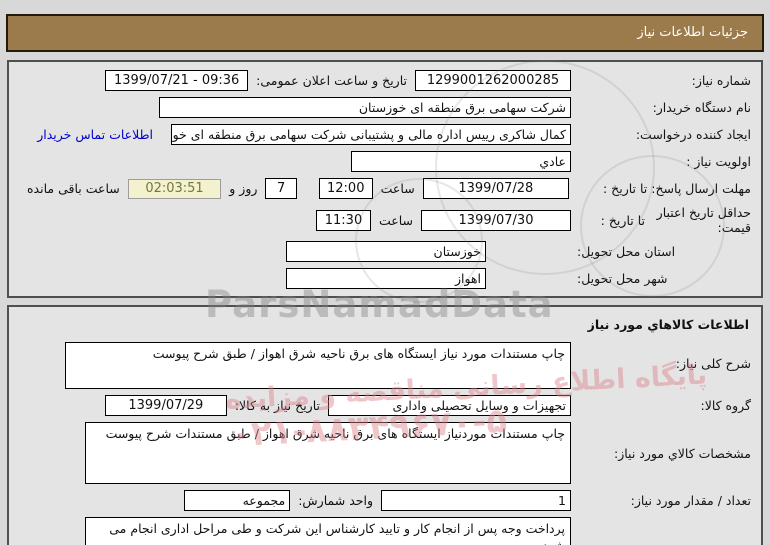 The width and height of the screenshot is (770, 545). What do you see at coordinates (165, 405) in the screenshot?
I see `item-need-date-field: 1399/07/29` at bounding box center [165, 405].